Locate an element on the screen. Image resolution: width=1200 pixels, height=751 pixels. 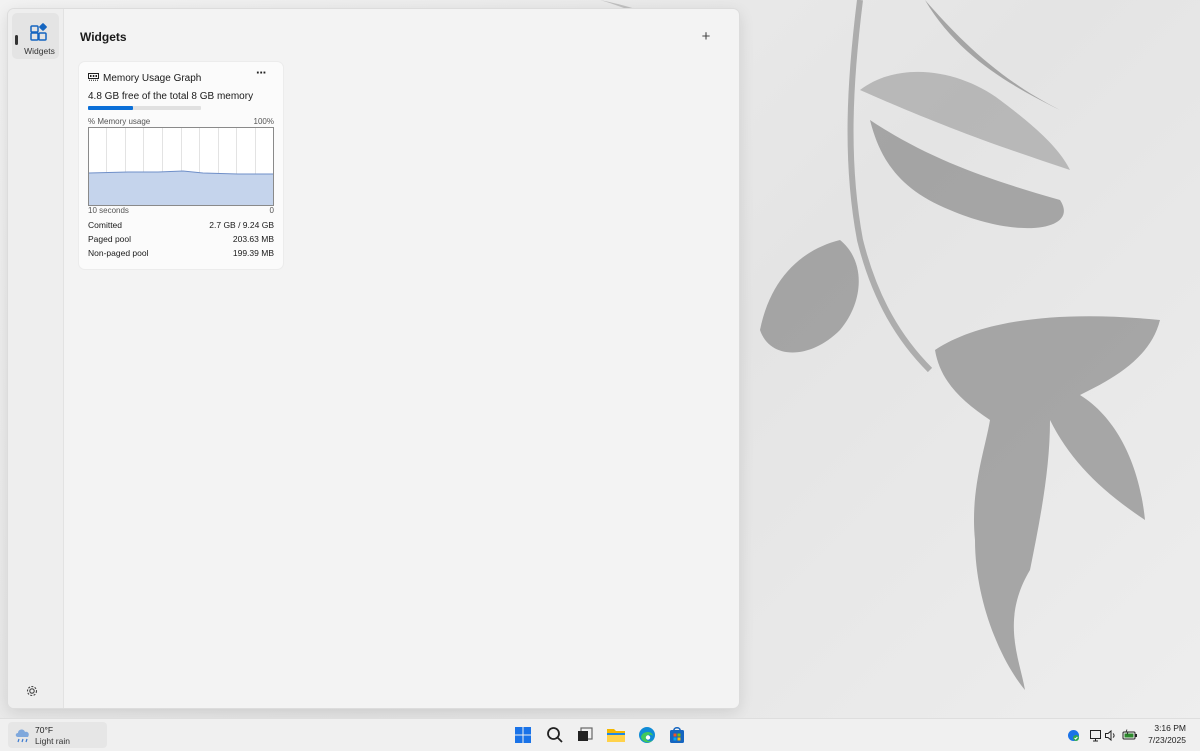
add-widget-button: + is located at coordinates (706, 37).